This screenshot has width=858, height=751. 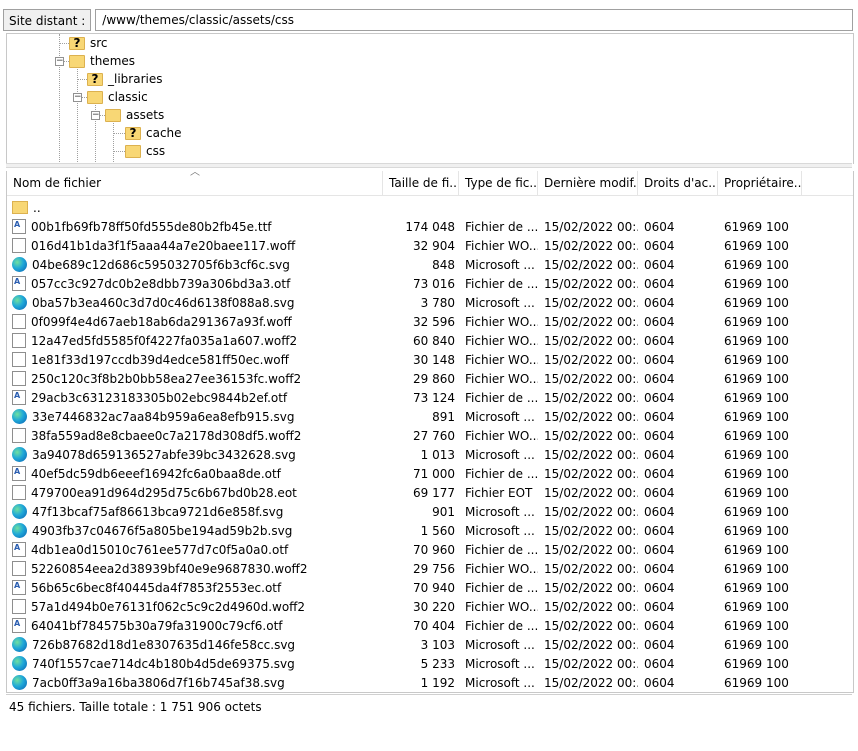 I want to click on remote-path-input: /www/themes/classic/assets/css, so click(x=474, y=20).